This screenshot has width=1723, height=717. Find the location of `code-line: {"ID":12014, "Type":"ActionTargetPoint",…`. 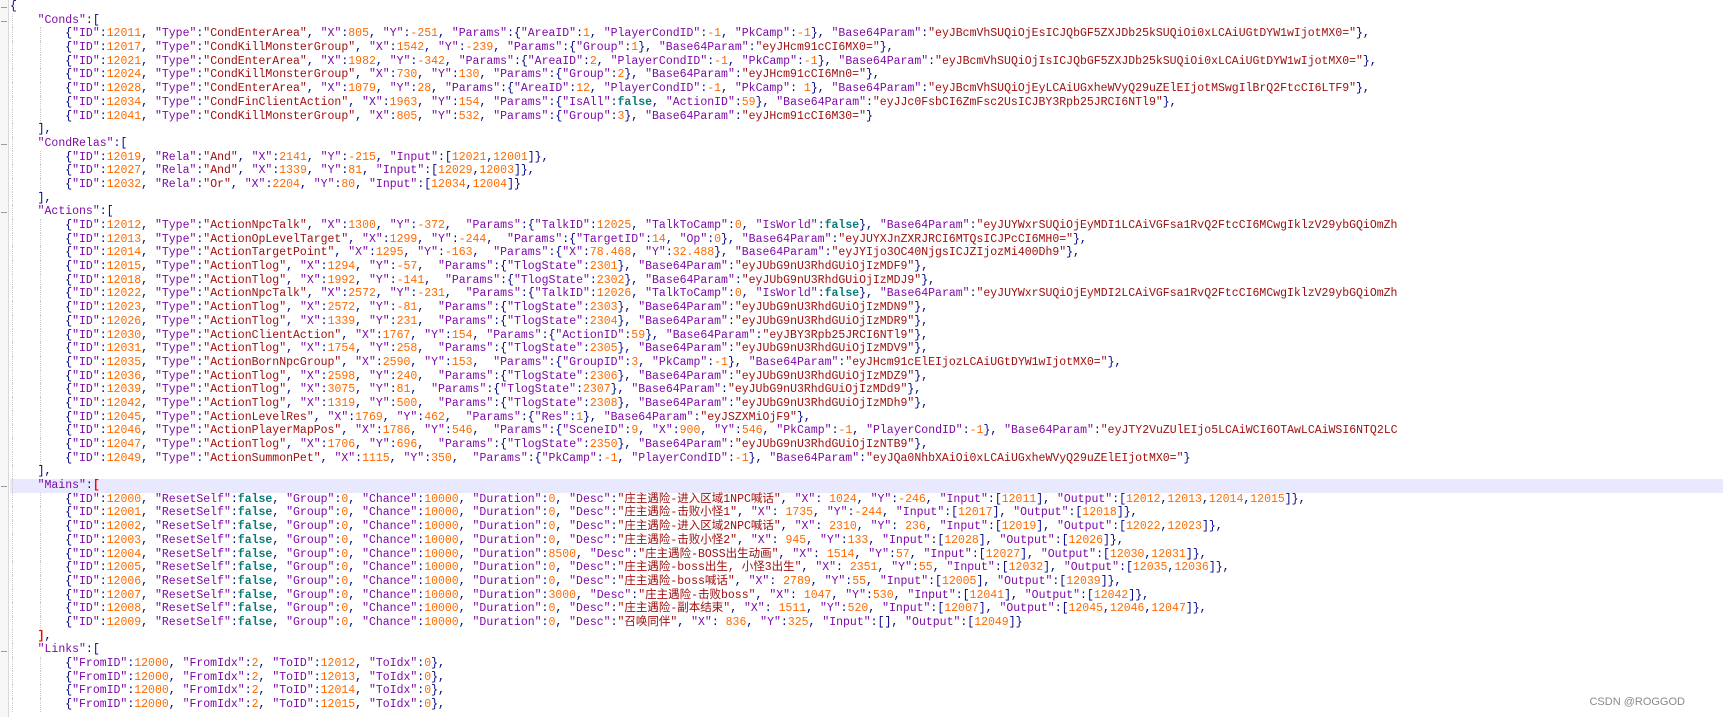

code-line: {"ID":12014, "Type":"ActionTargetPoint",… is located at coordinates (866, 253).